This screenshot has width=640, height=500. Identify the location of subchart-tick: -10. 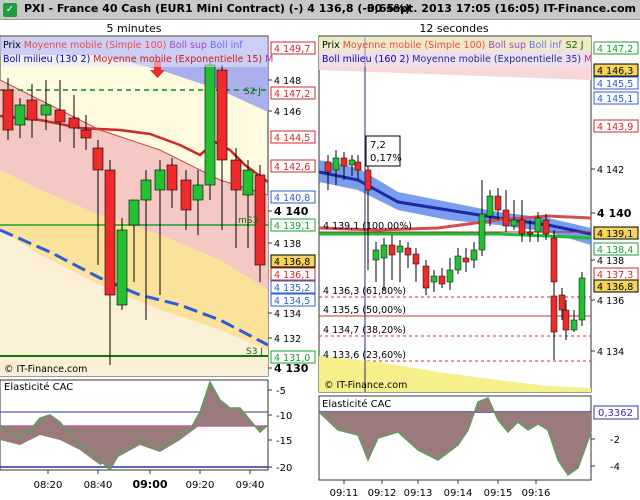
(284, 416).